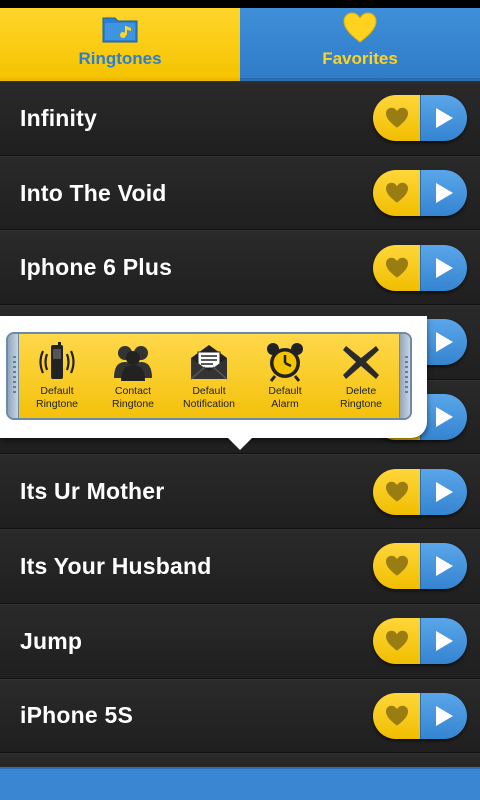 Image resolution: width=480 pixels, height=800 pixels. I want to click on contacts-icon, so click(133, 363).